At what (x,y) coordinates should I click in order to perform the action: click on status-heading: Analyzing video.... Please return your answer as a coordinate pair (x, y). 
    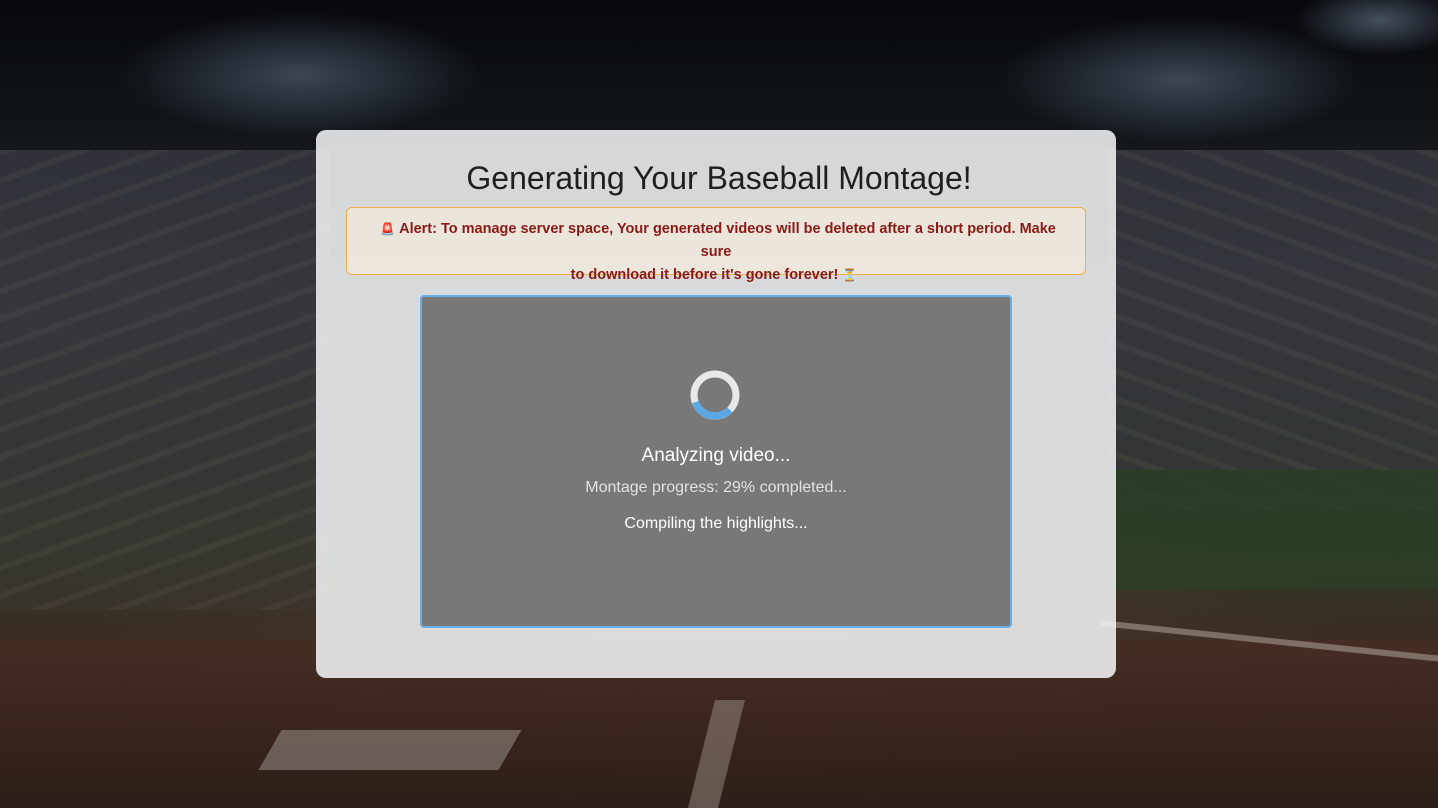
    Looking at the image, I should click on (716, 455).